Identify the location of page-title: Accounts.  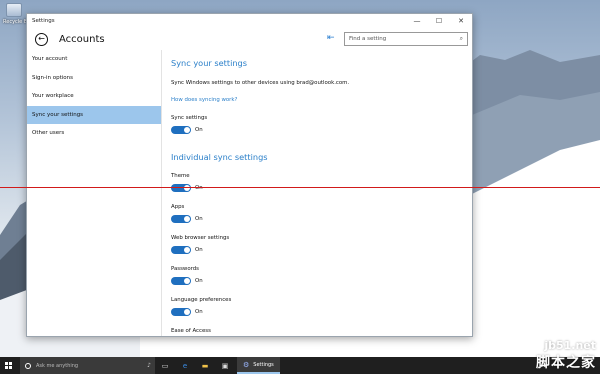
(82, 39).